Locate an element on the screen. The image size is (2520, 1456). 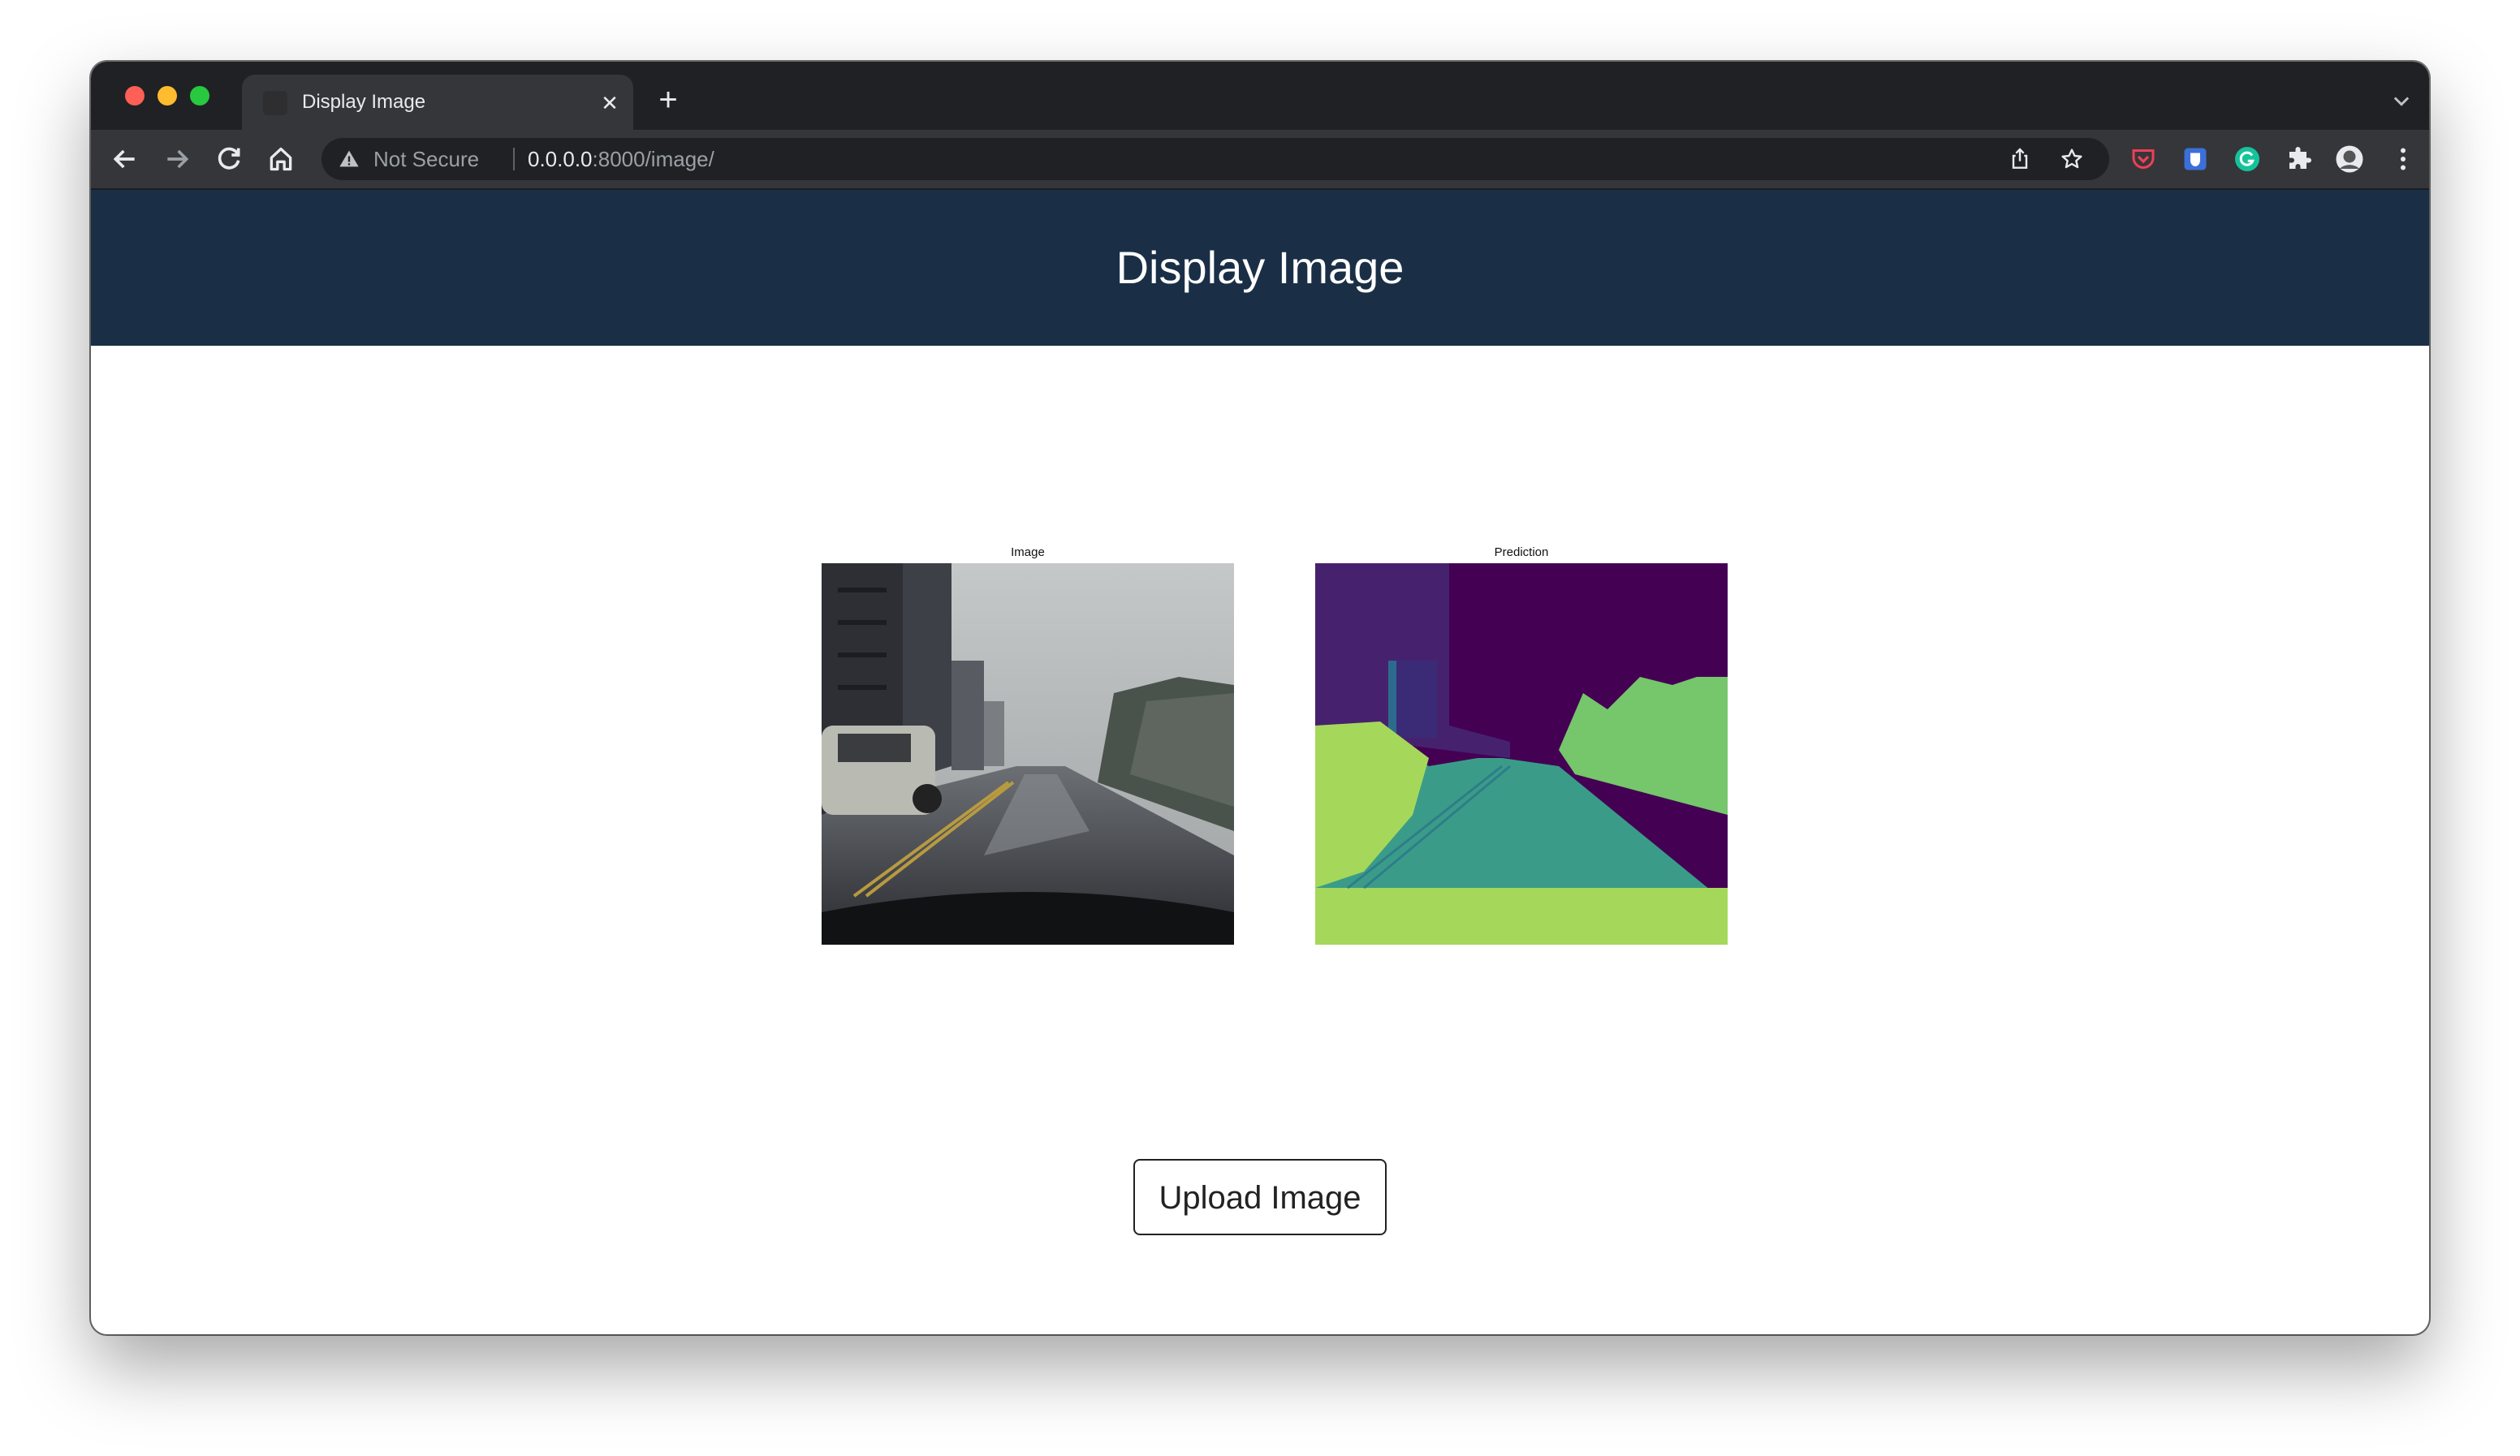
home-button is located at coordinates (281, 159).